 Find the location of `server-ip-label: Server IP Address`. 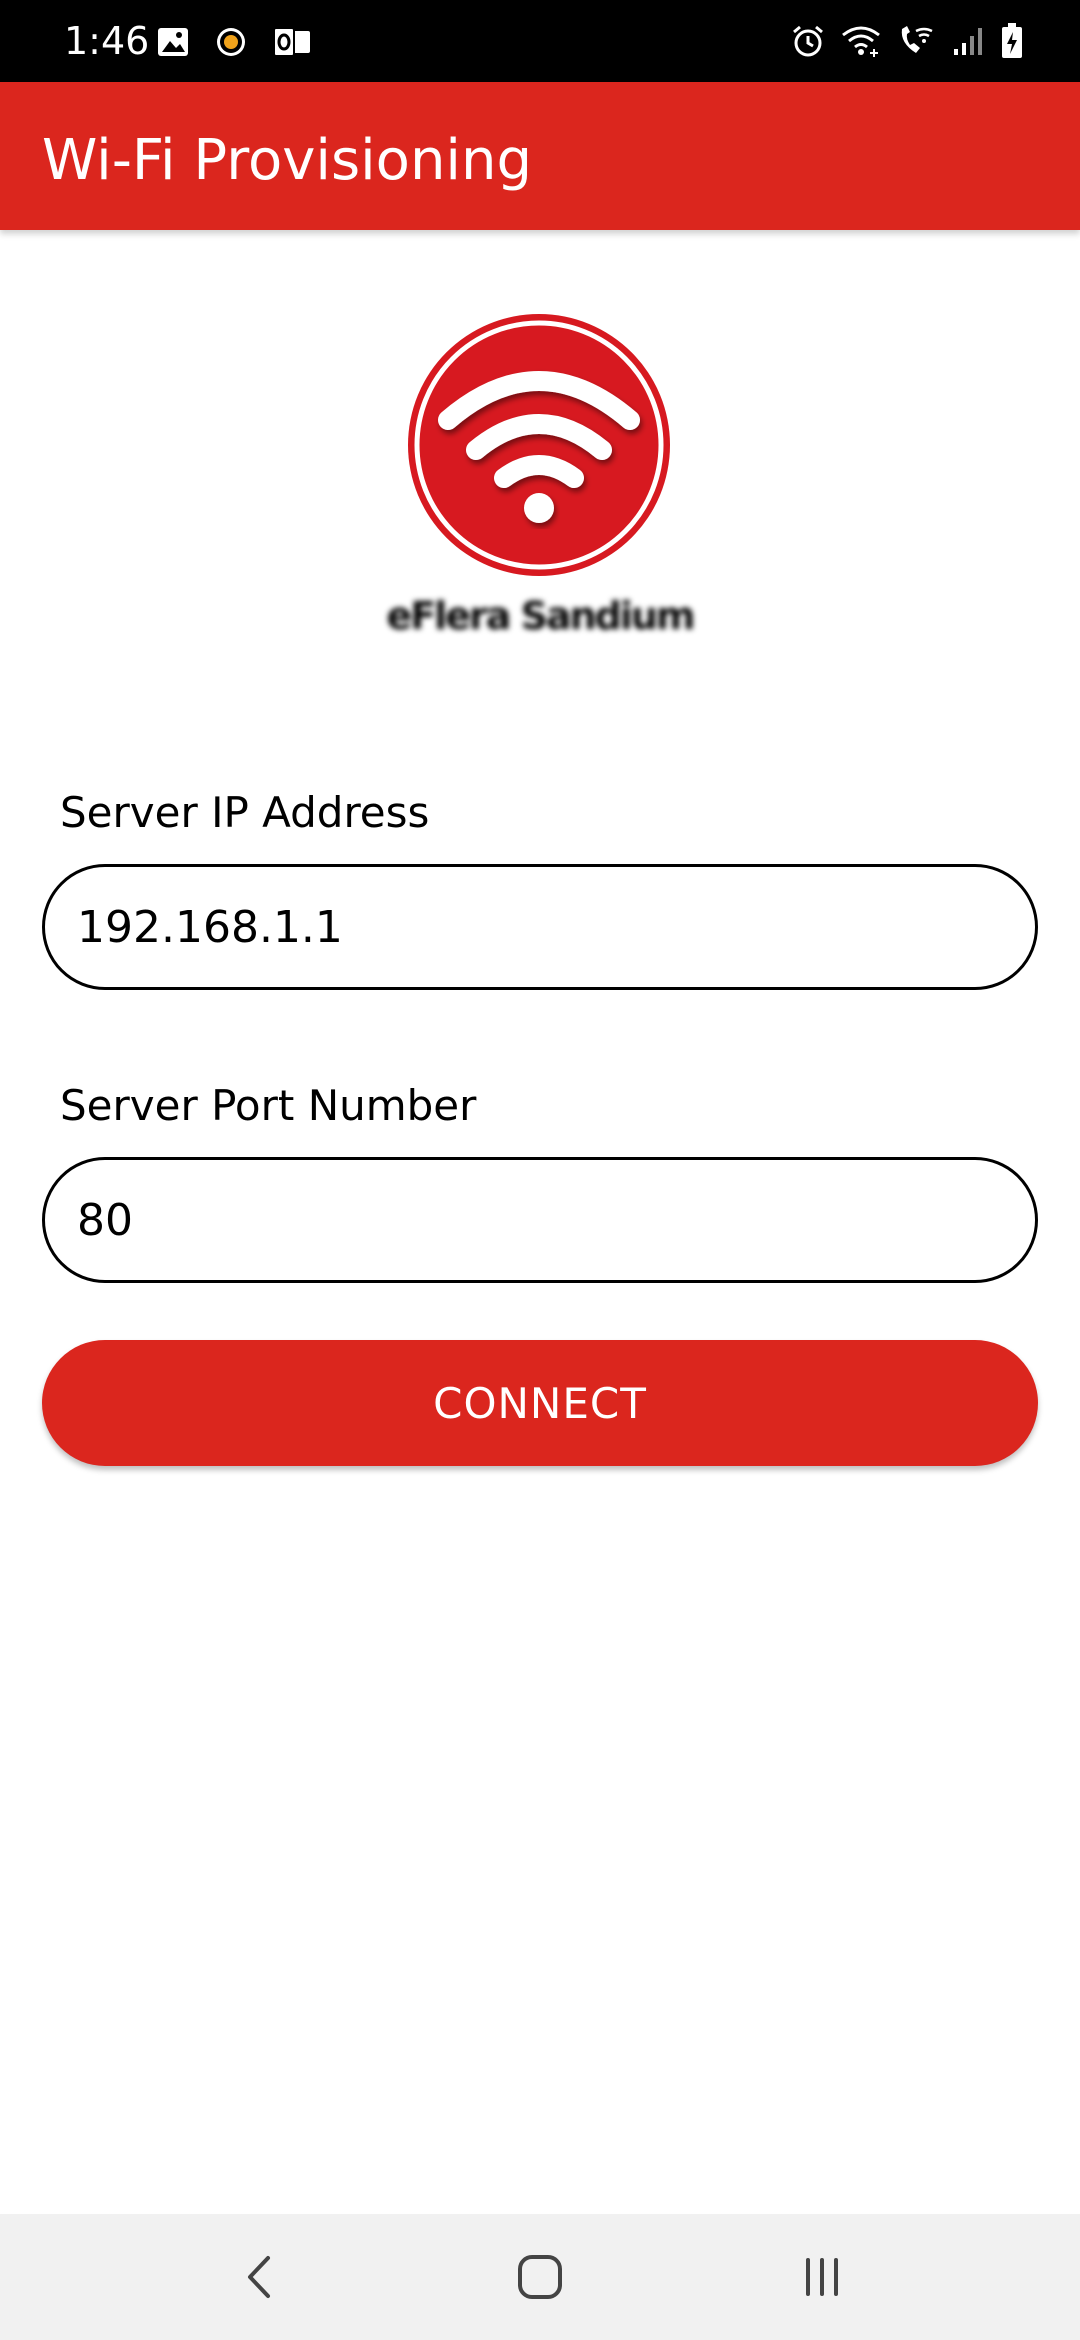

server-ip-label: Server IP Address is located at coordinates (245, 812).